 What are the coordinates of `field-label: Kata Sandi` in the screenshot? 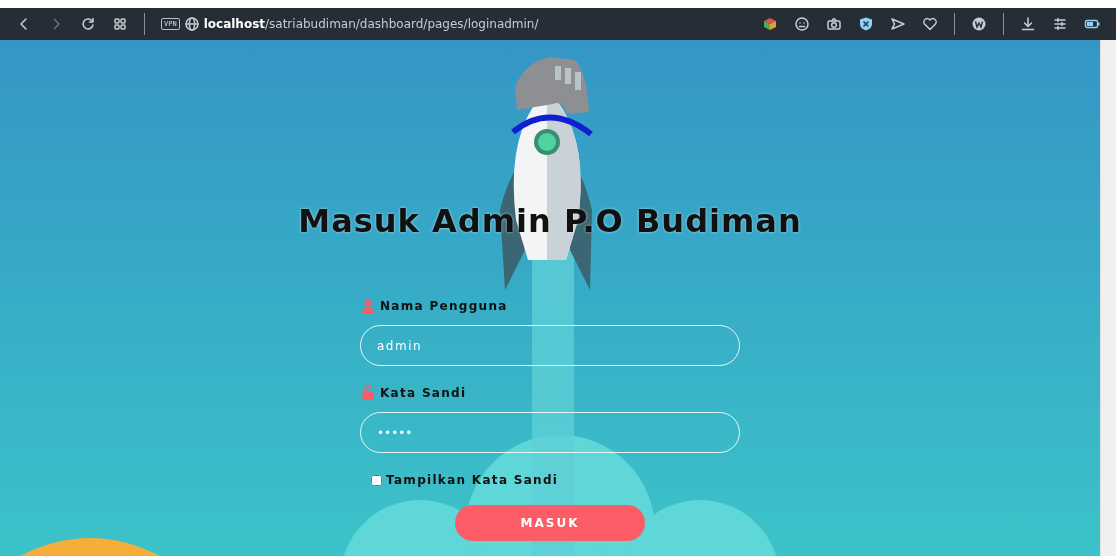 It's located at (423, 393).